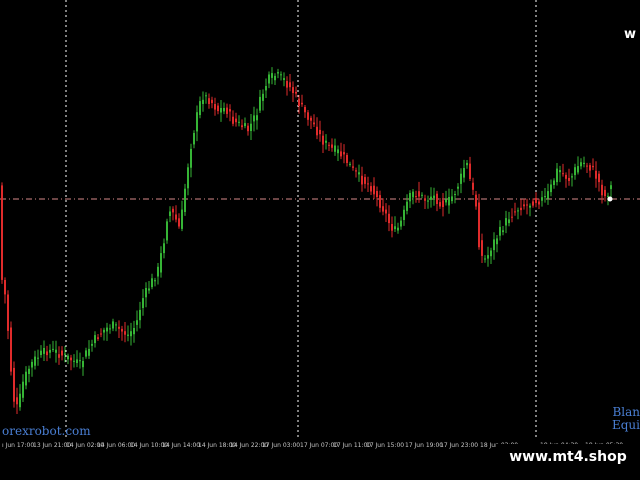 This screenshot has width=640, height=480. Describe the element at coordinates (181, 445) in the screenshot. I see `time-tick-label: 14 Jun 14:00` at that location.